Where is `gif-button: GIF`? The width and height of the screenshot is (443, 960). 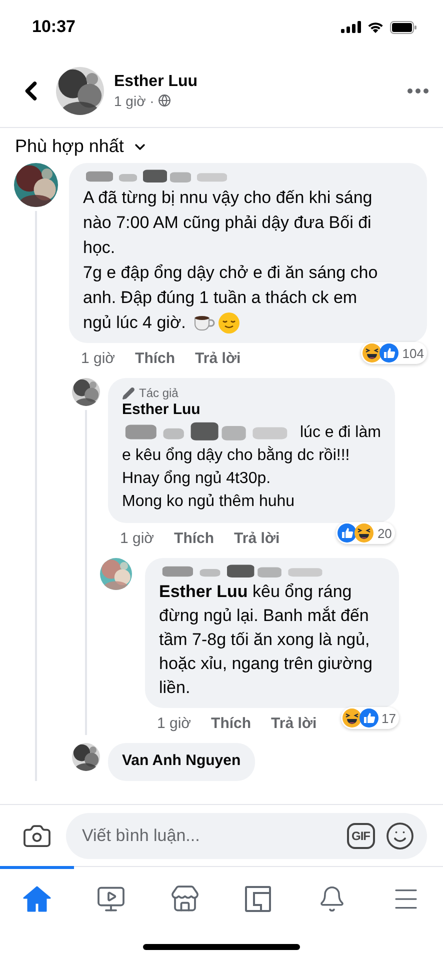 gif-button: GIF is located at coordinates (360, 835).